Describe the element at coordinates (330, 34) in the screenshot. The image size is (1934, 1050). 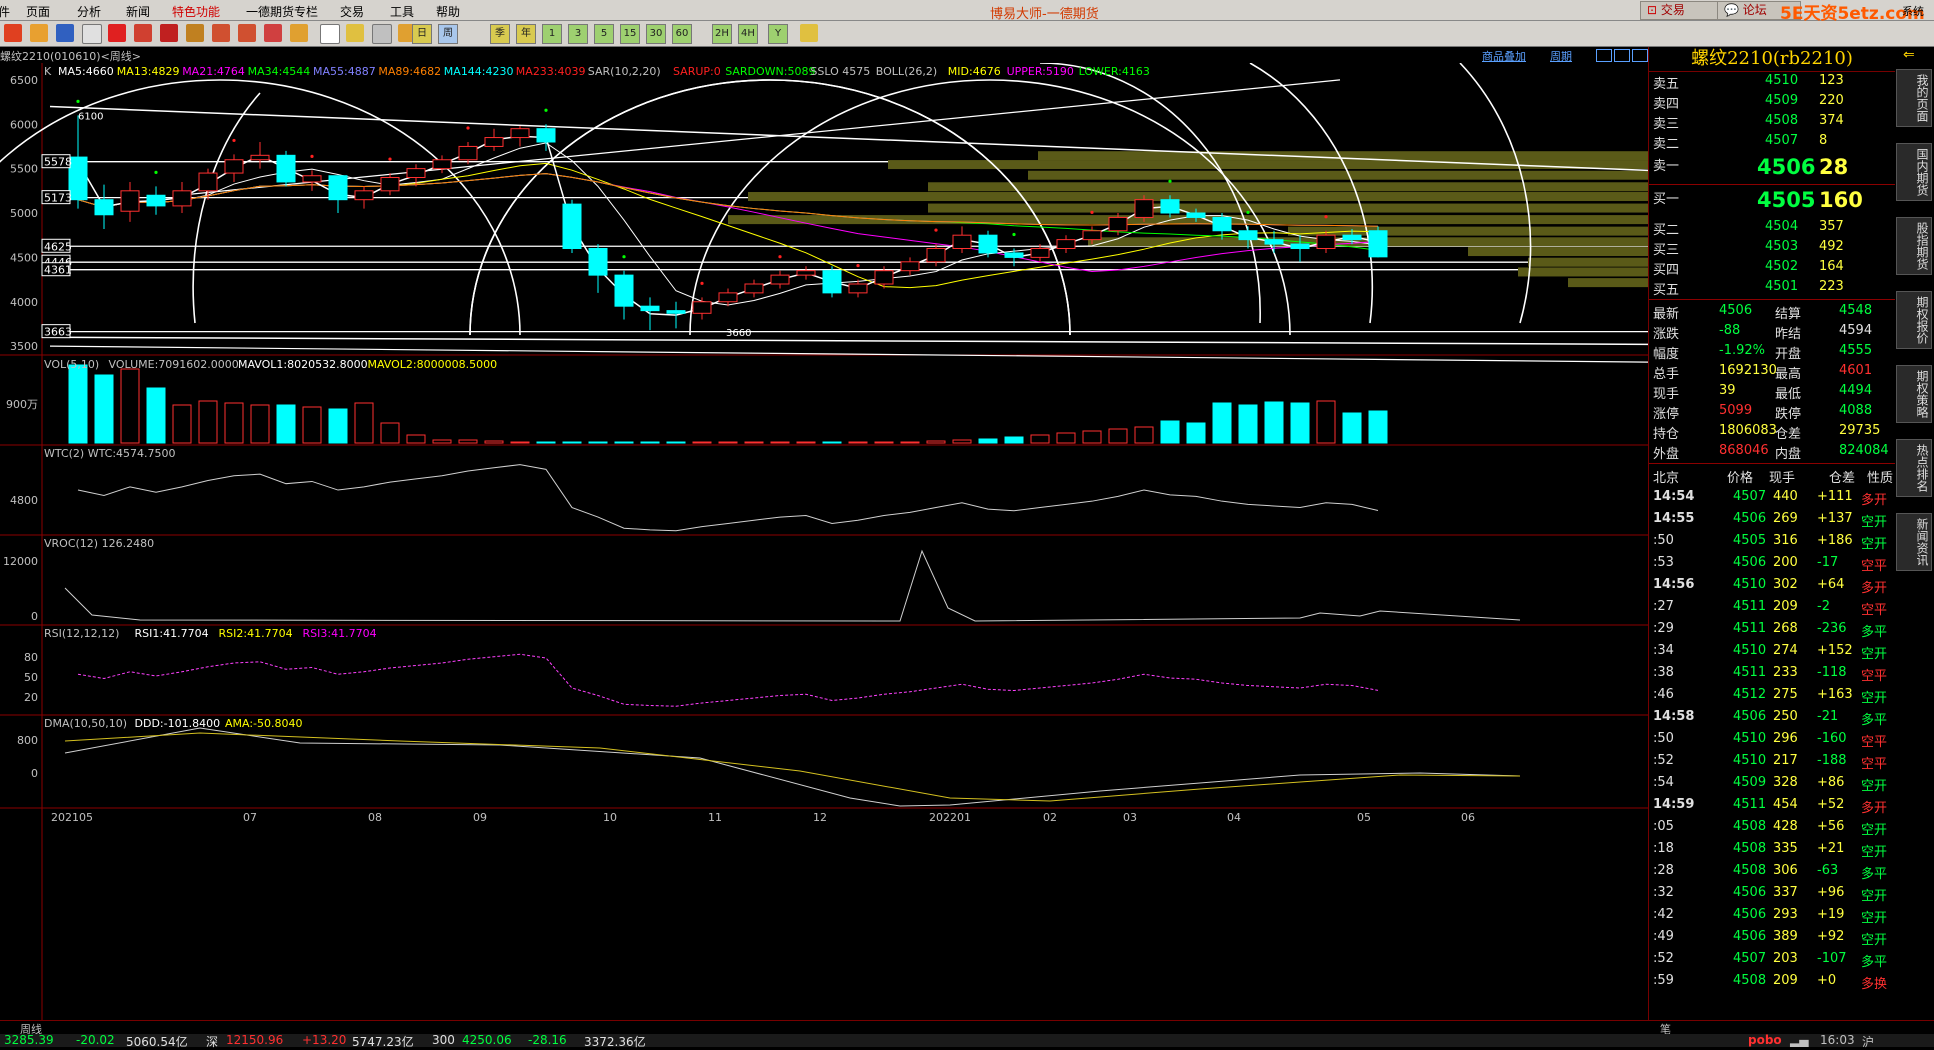
I see `grid-icon` at that location.